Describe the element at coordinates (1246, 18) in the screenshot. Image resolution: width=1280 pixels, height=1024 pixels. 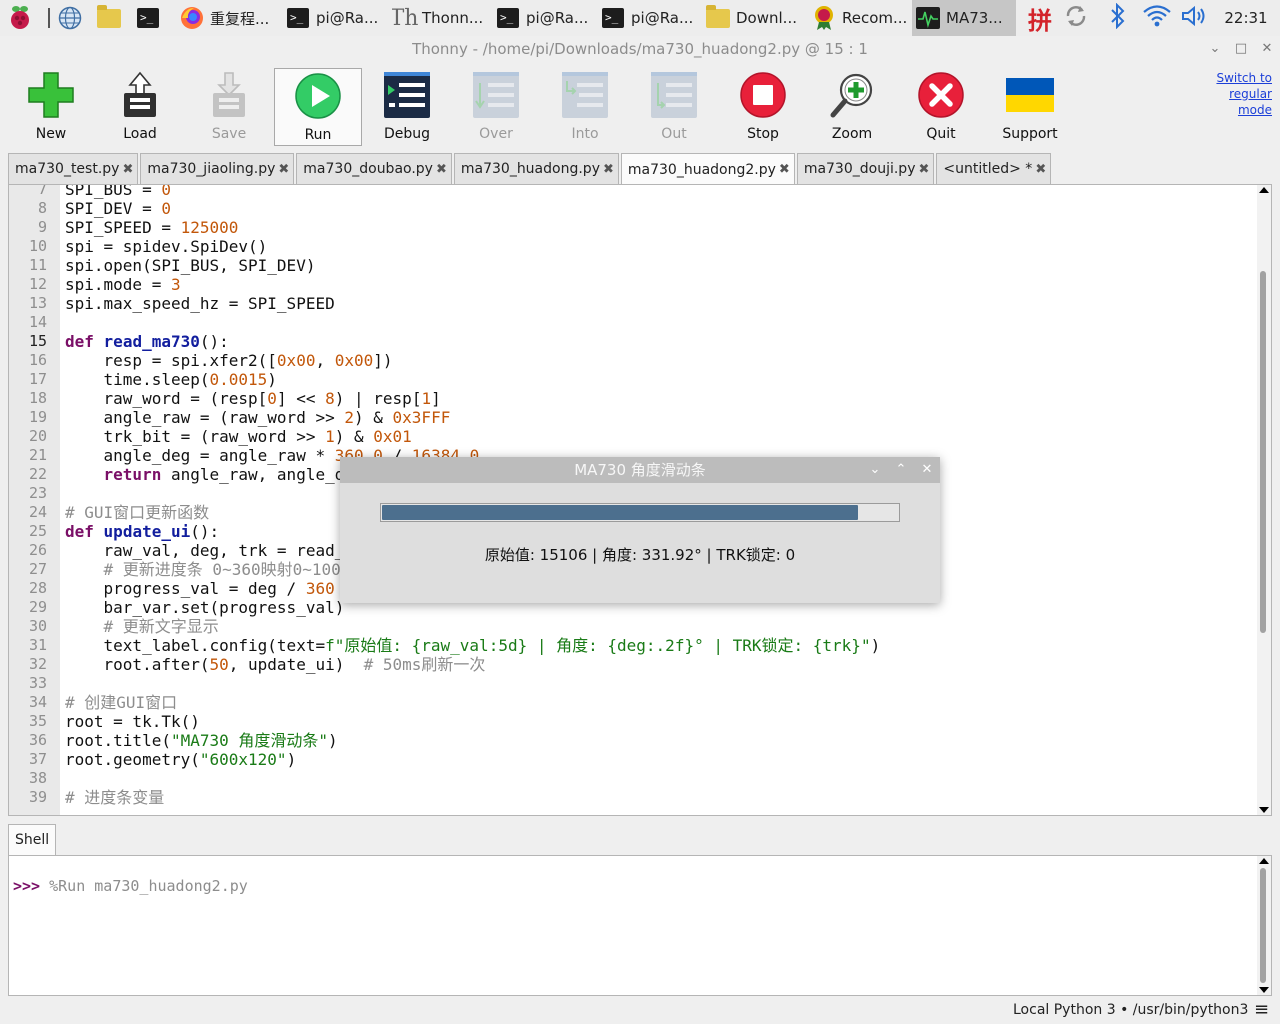
I see `clock: 22:31` at that location.